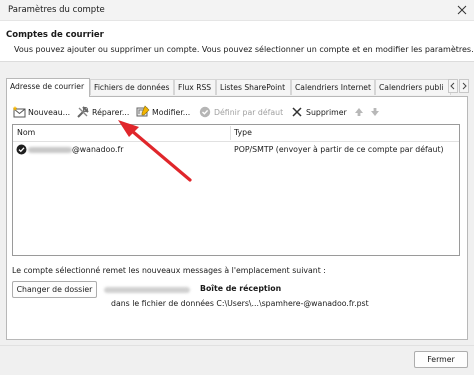  I want to click on new-mail-icon, so click(19, 112).